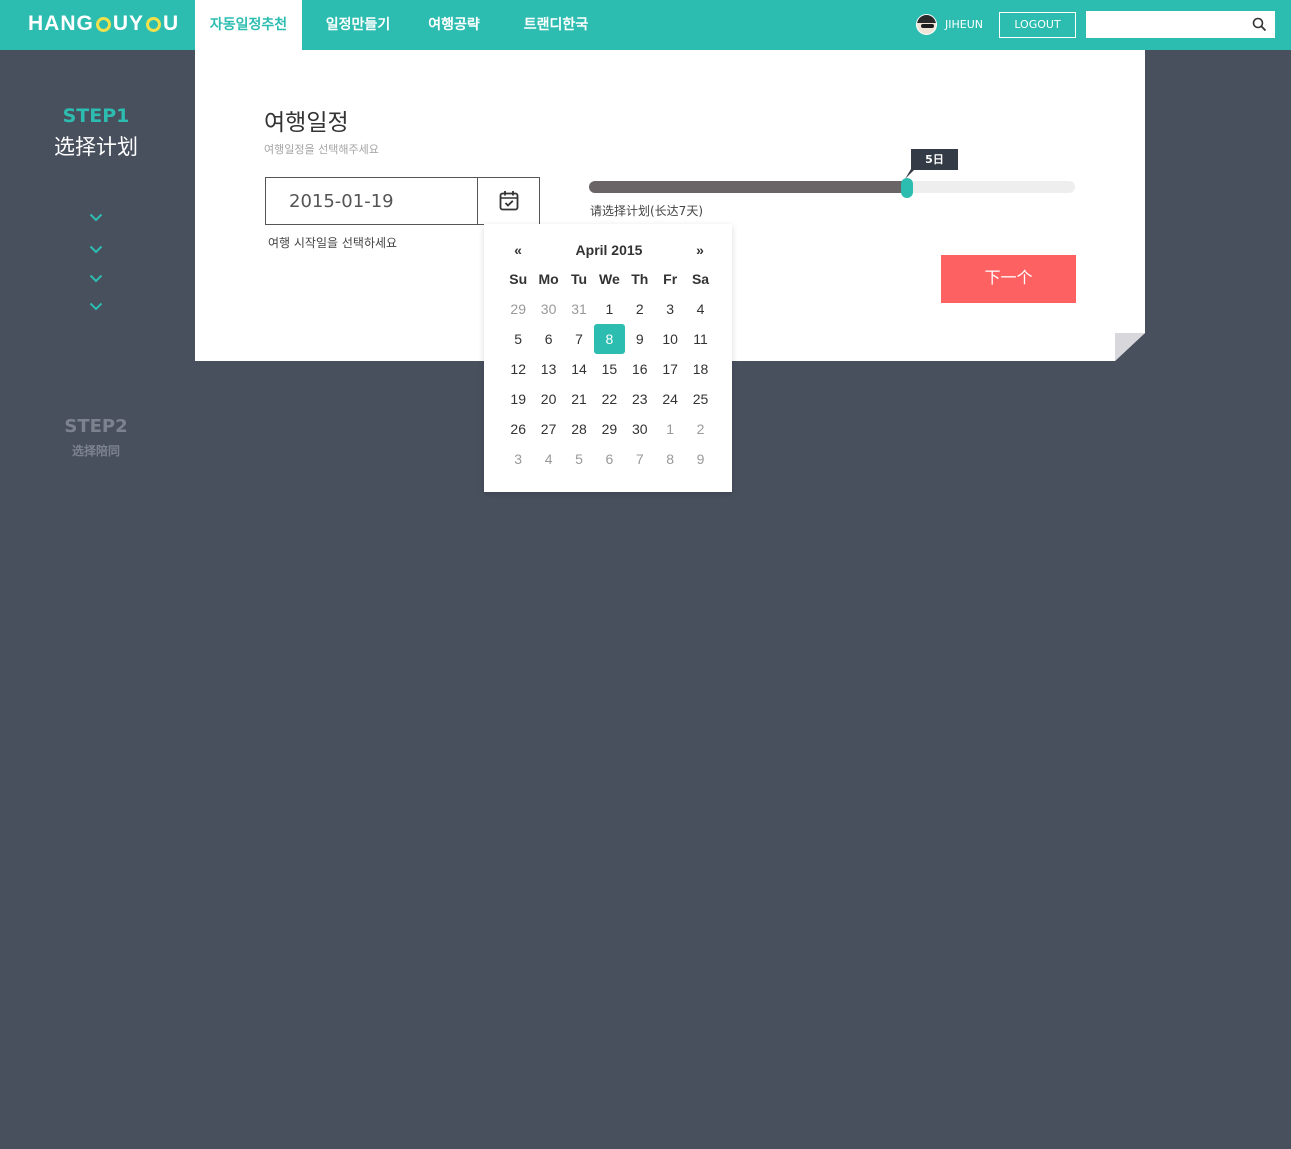 The height and width of the screenshot is (1149, 1291). I want to click on calendar-day: 16, so click(640, 369).